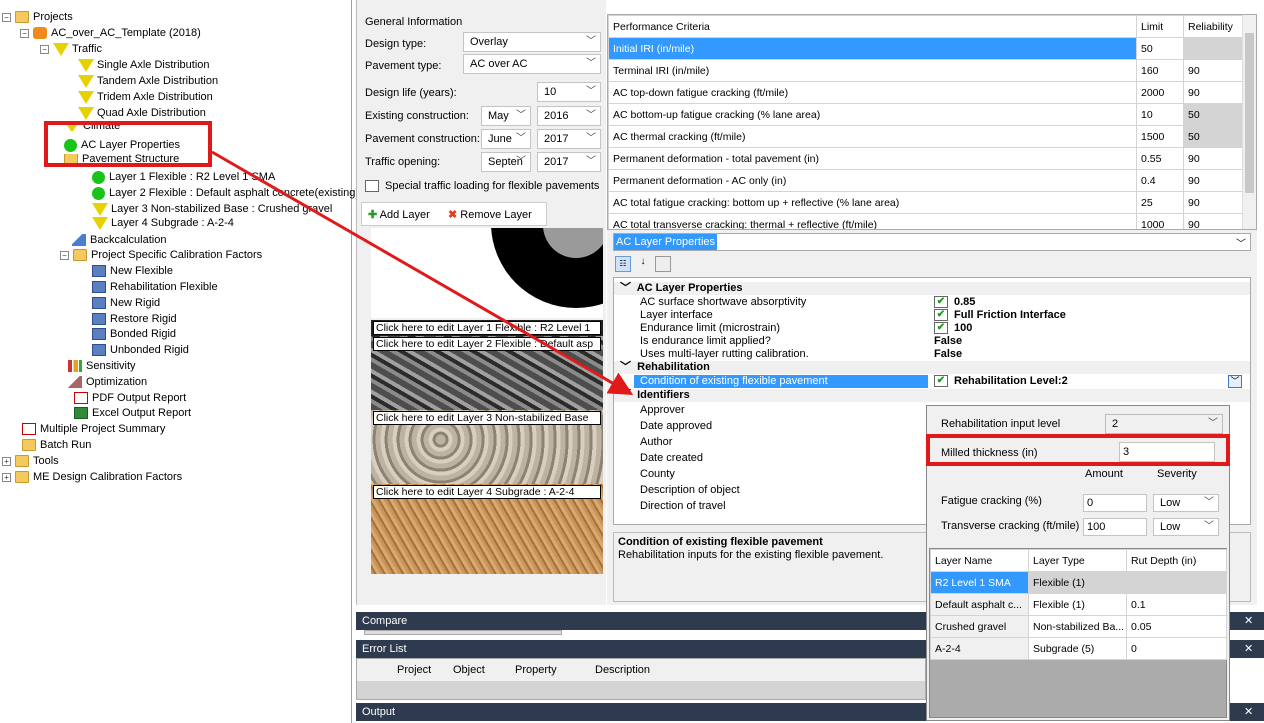  What do you see at coordinates (1214, 48) in the screenshot?
I see `reliability-cell` at bounding box center [1214, 48].